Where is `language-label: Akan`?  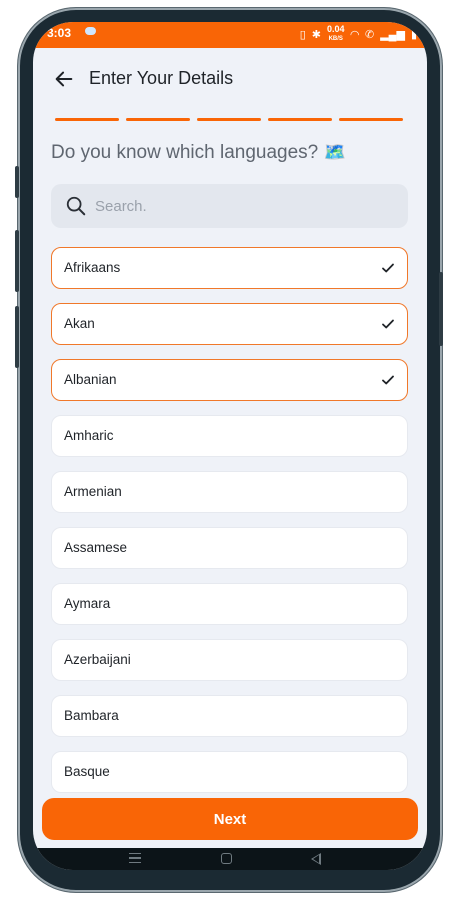 language-label: Akan is located at coordinates (79, 323).